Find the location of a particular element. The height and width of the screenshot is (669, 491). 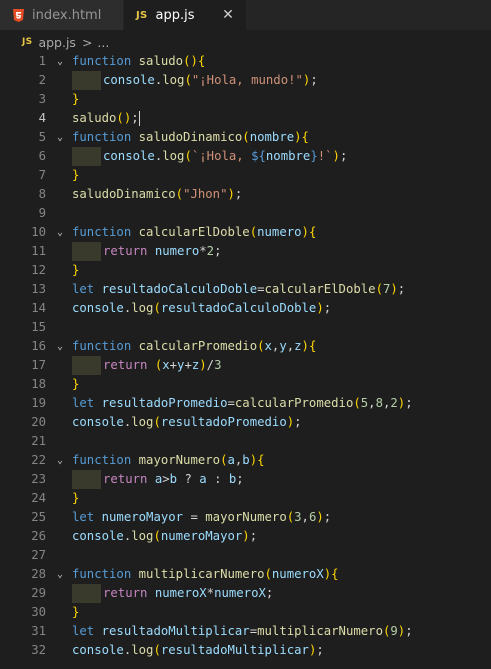

code-text: function multiplicarNumero(numeroX){ is located at coordinates (205, 574).